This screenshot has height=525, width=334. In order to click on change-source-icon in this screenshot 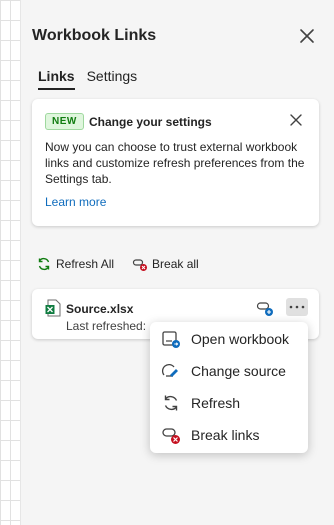, I will do `click(169, 370)`.